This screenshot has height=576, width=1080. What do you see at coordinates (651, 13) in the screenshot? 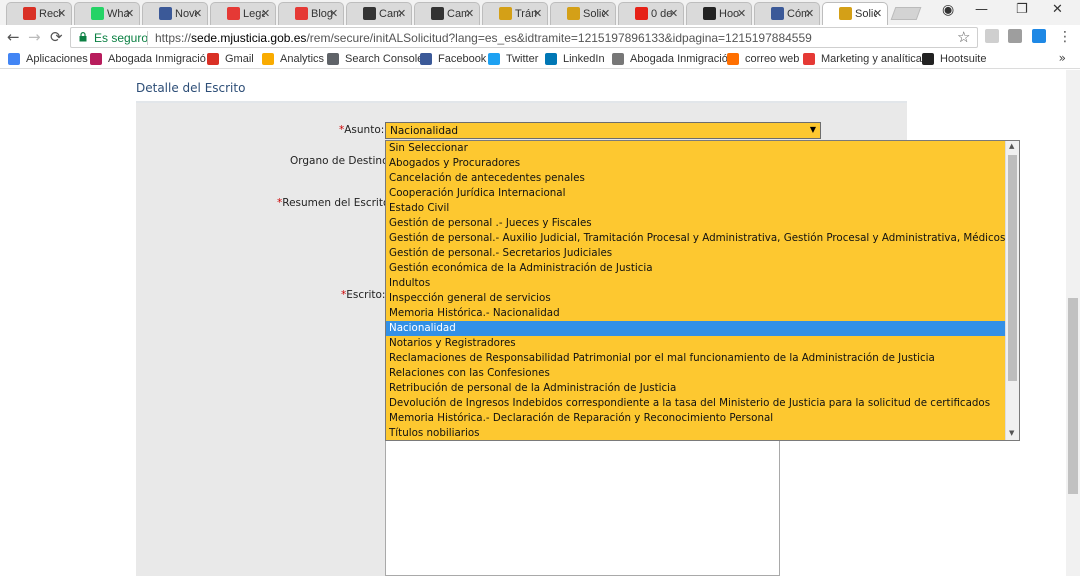
I see `browser-tab: 0 de ✕` at bounding box center [651, 13].